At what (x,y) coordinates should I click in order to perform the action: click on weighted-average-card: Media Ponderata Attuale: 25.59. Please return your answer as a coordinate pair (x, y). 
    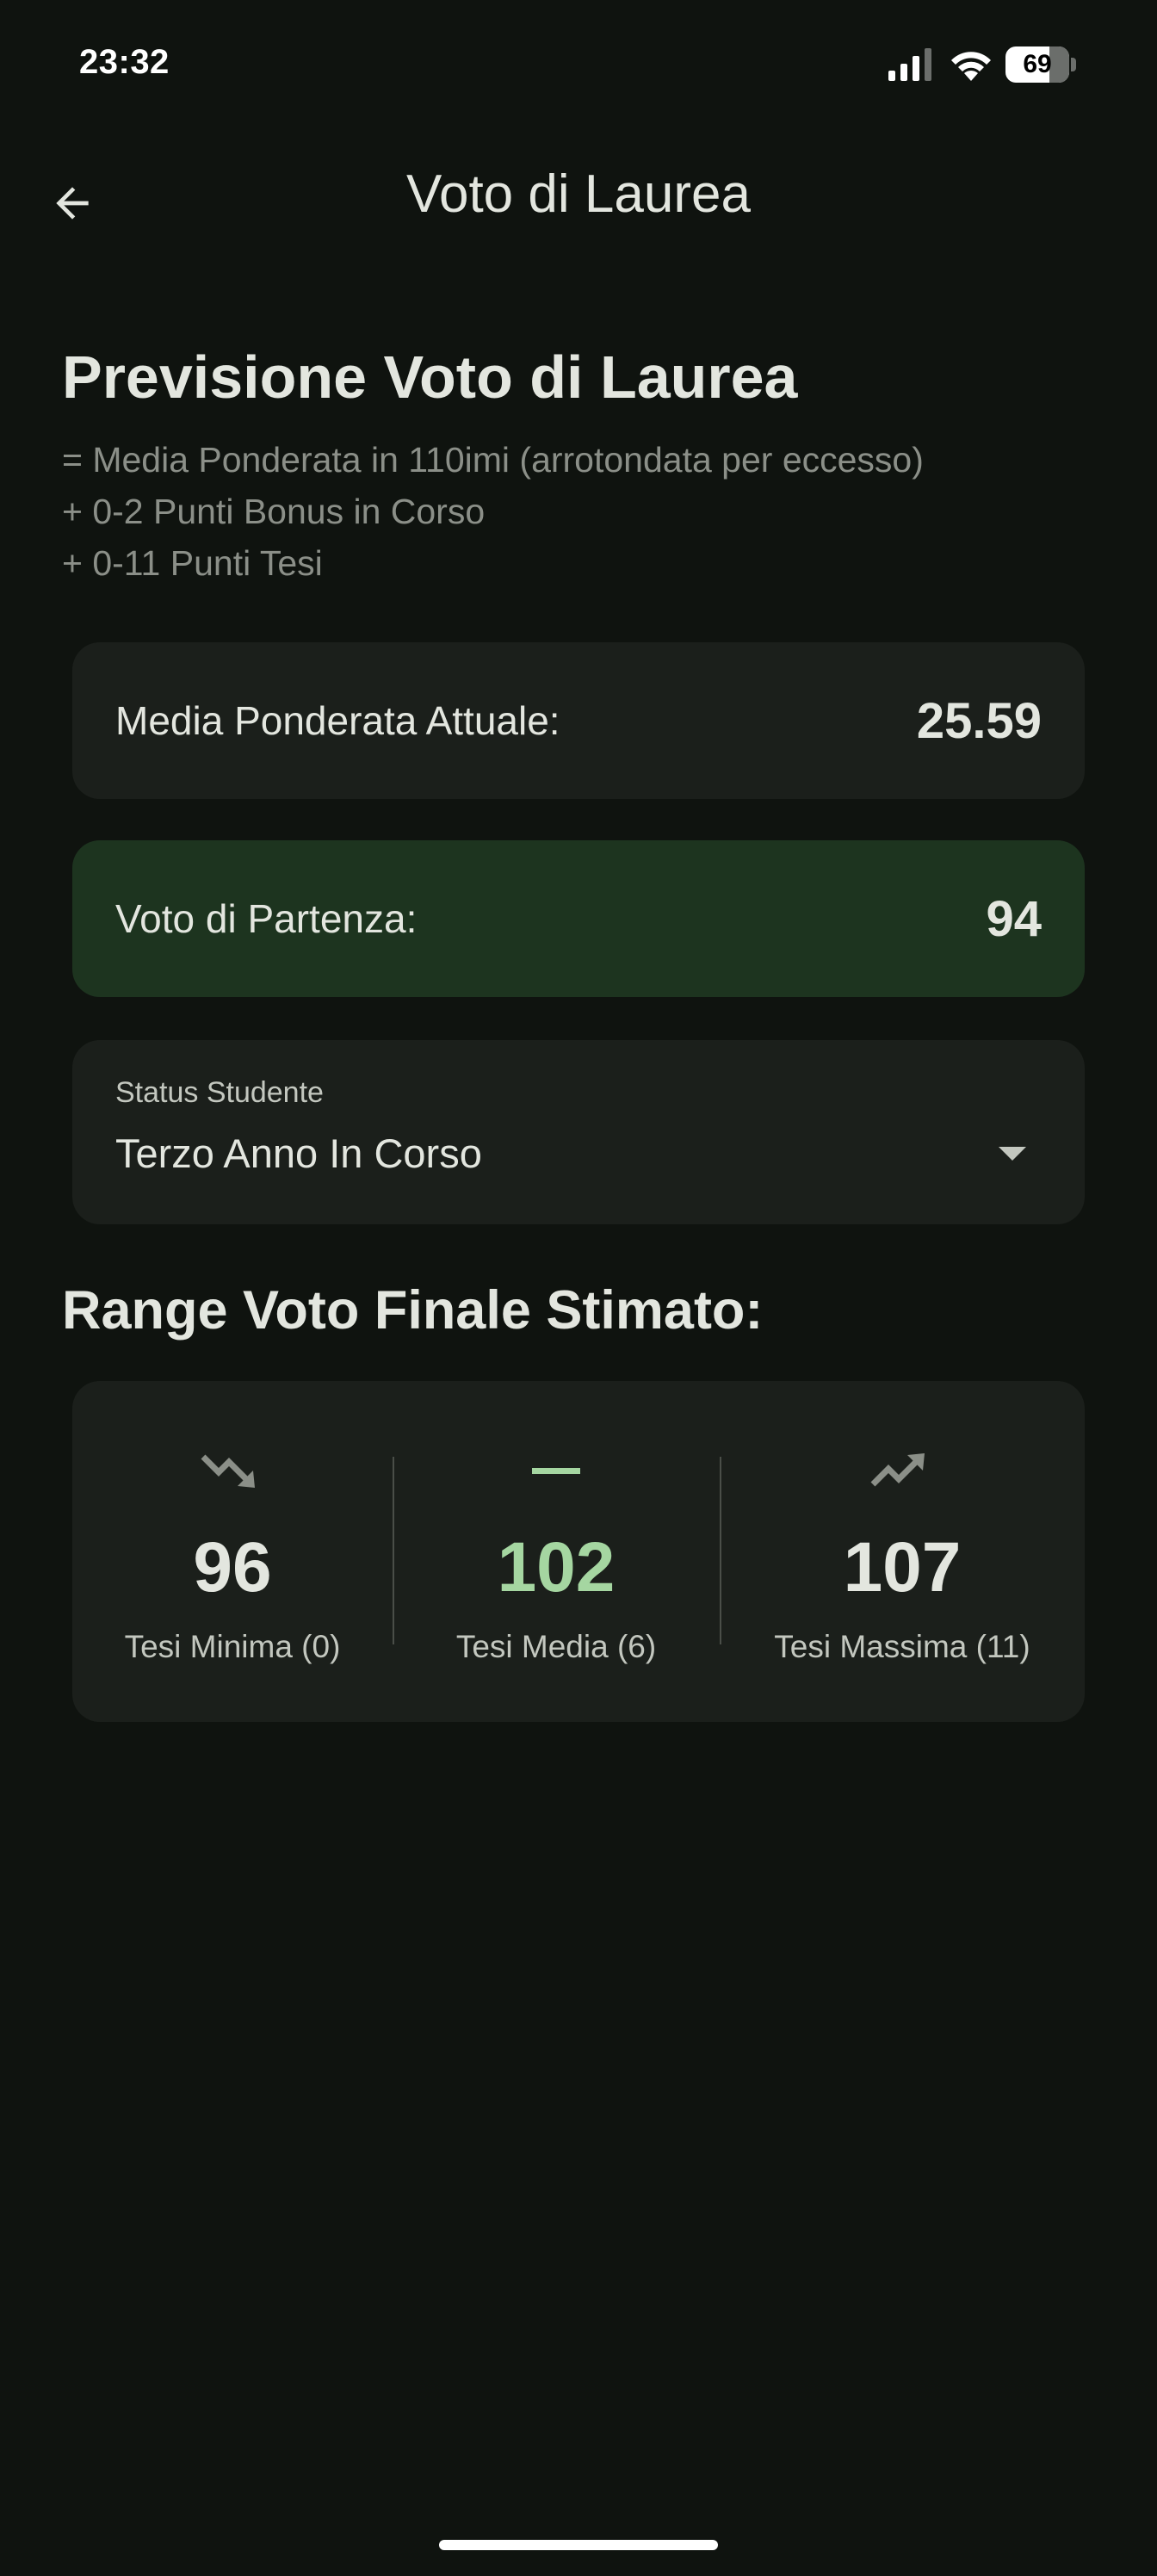
    Looking at the image, I should click on (579, 720).